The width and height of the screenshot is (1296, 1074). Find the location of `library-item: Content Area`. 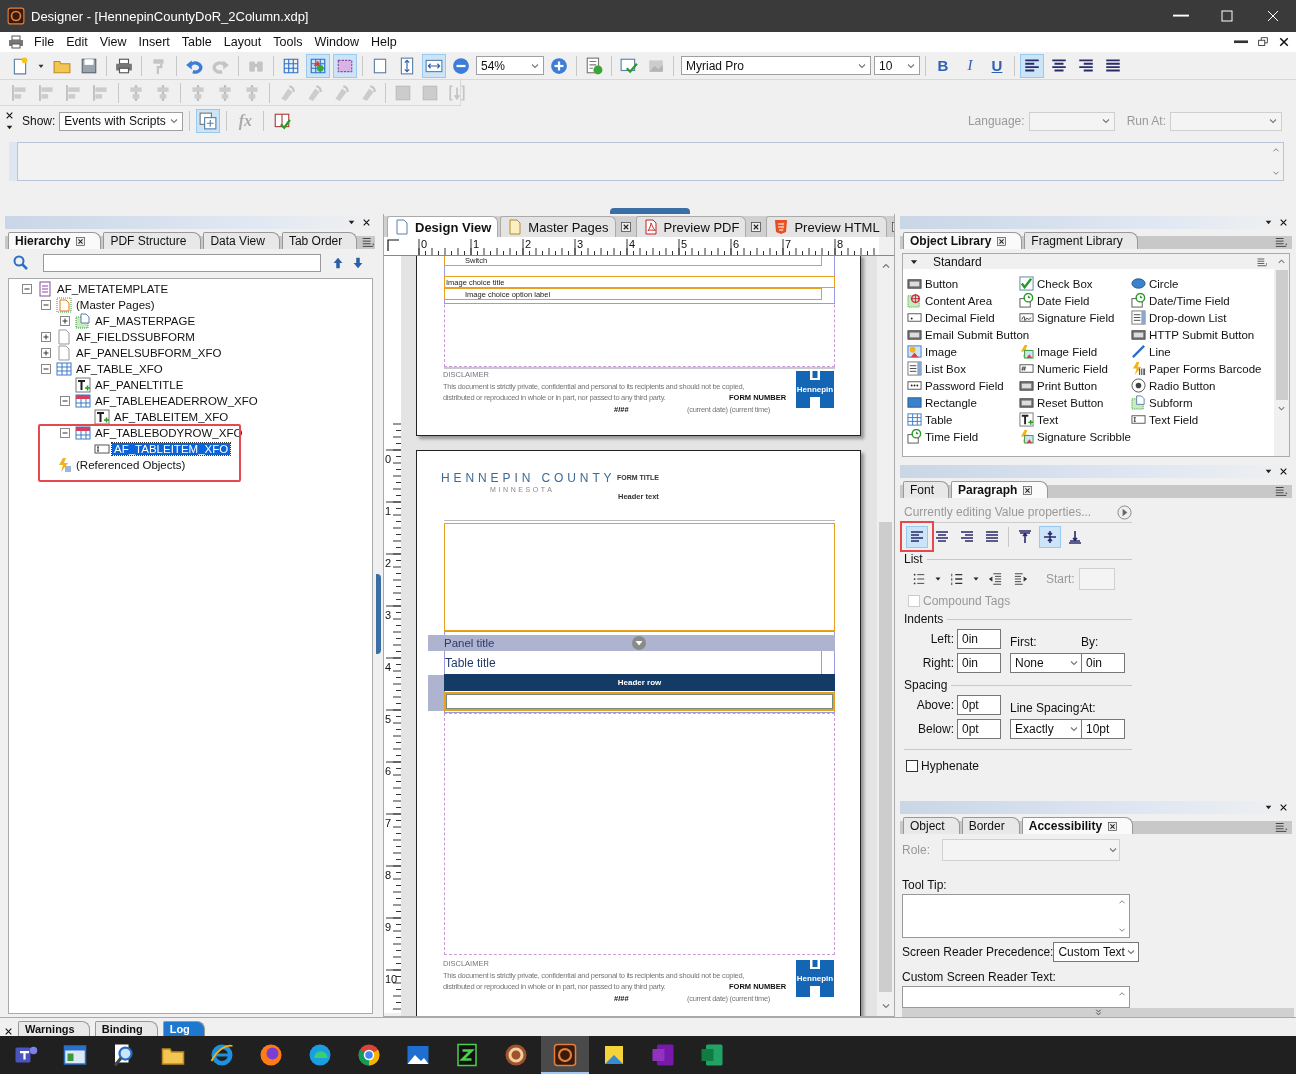

library-item: Content Area is located at coordinates (963, 300).